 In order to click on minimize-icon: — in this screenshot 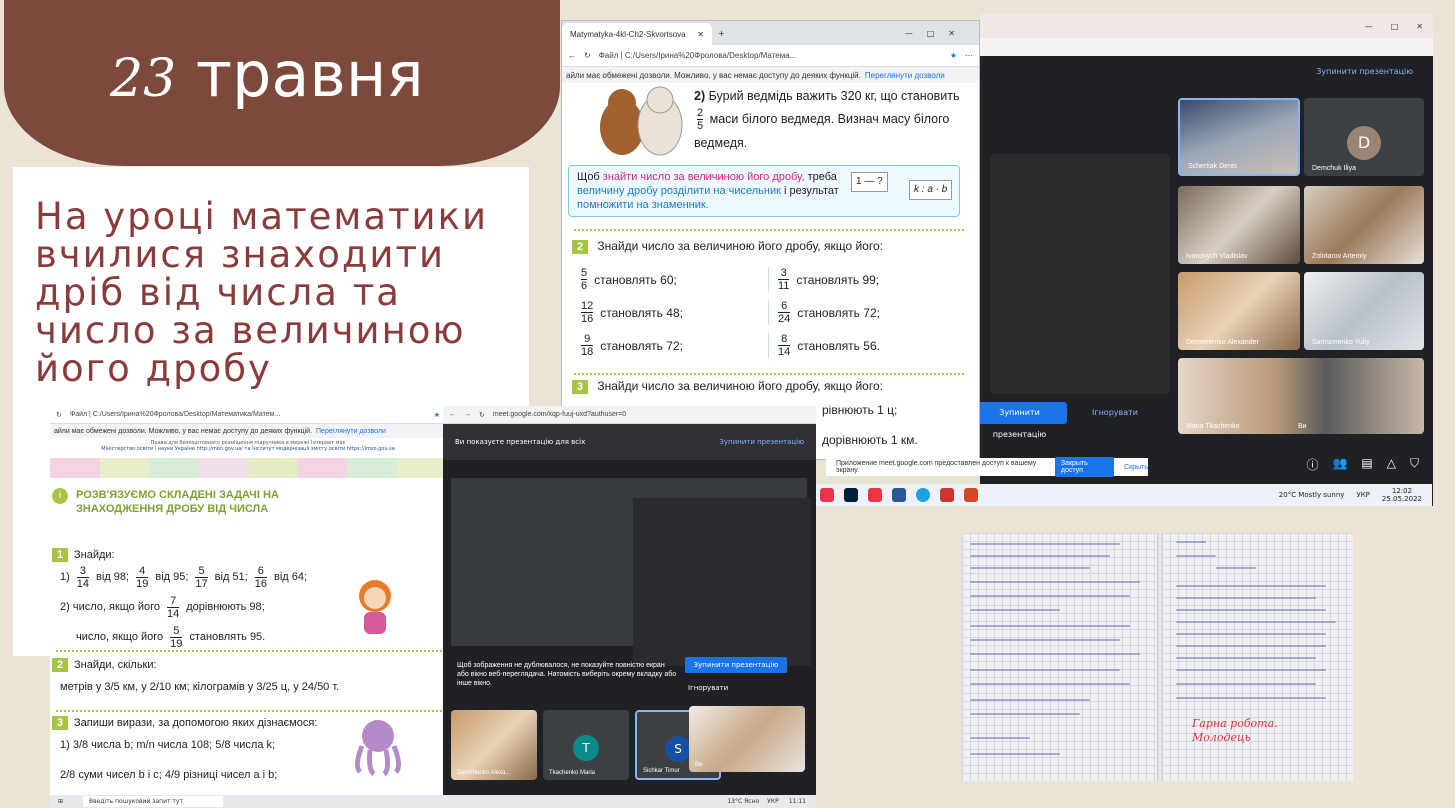, I will do `click(1369, 26)`.